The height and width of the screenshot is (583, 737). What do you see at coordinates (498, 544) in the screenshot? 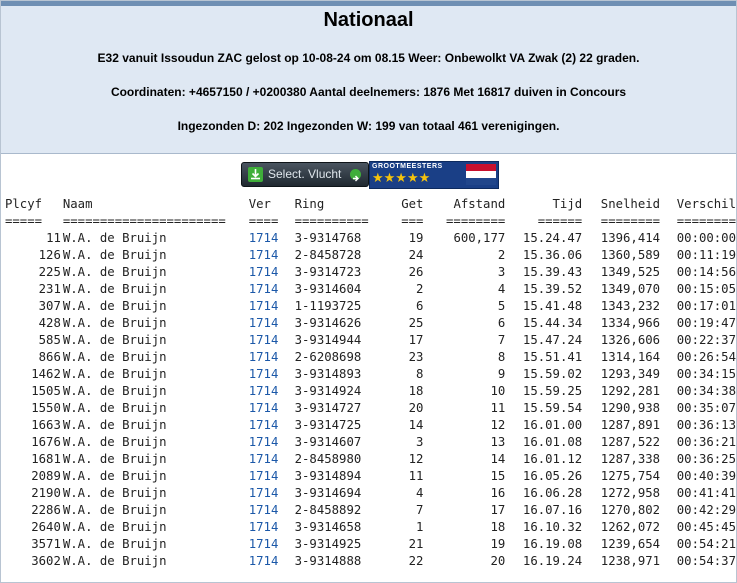
I see `cell-afstand: 19` at bounding box center [498, 544].